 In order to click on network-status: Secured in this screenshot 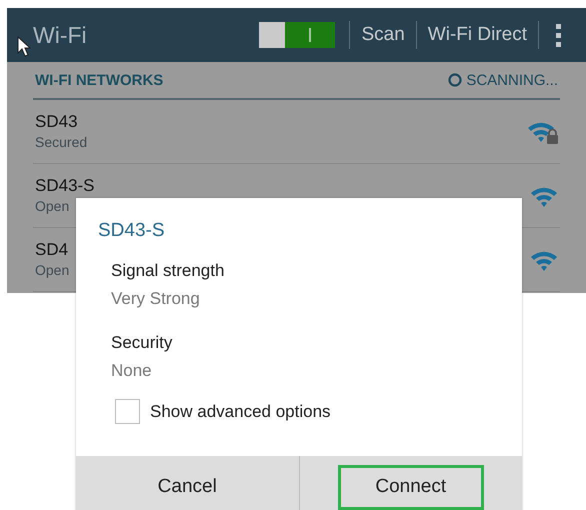, I will do `click(61, 142)`.